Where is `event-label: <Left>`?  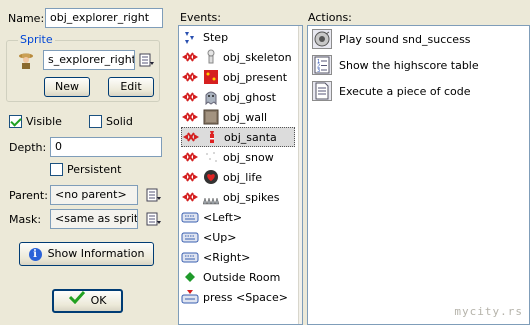 event-label: <Left> is located at coordinates (223, 217).